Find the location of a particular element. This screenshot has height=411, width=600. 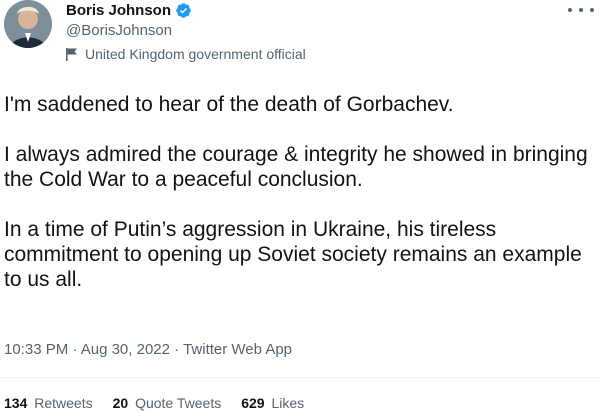

more-options-icon is located at coordinates (581, 10).